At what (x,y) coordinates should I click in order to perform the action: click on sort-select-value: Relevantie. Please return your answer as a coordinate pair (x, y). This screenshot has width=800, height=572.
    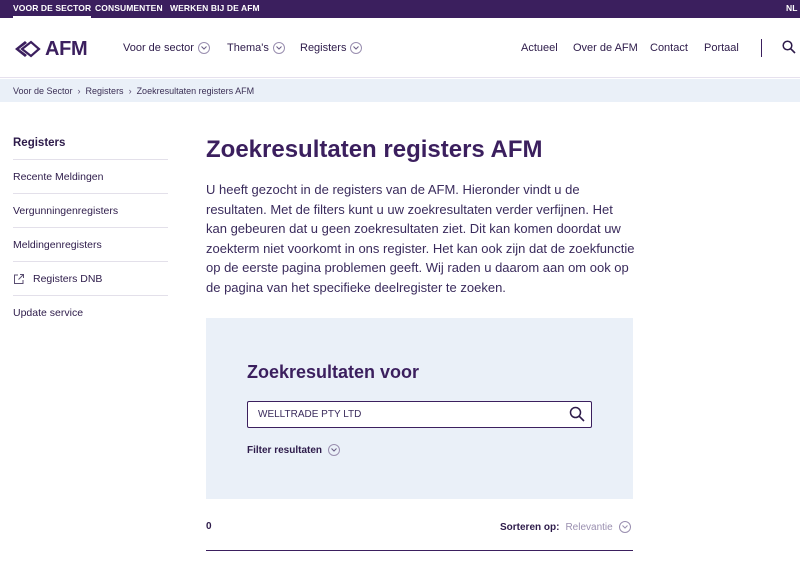
    Looking at the image, I should click on (588, 527).